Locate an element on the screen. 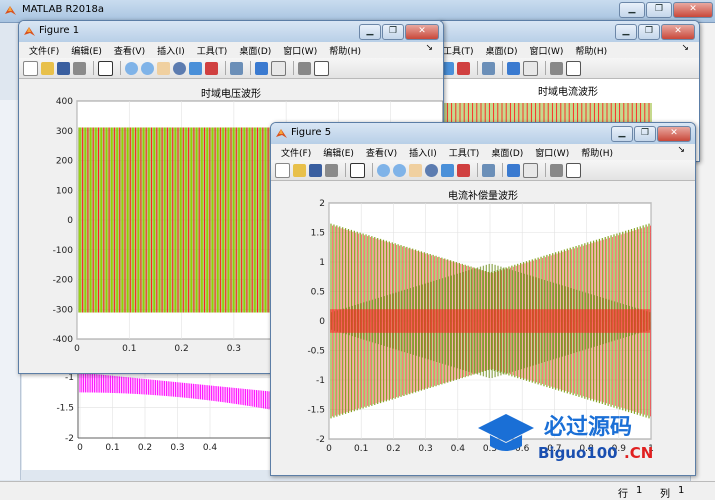 This screenshot has height=500, width=715. maximize-button: ❐ is located at coordinates (659, 10).